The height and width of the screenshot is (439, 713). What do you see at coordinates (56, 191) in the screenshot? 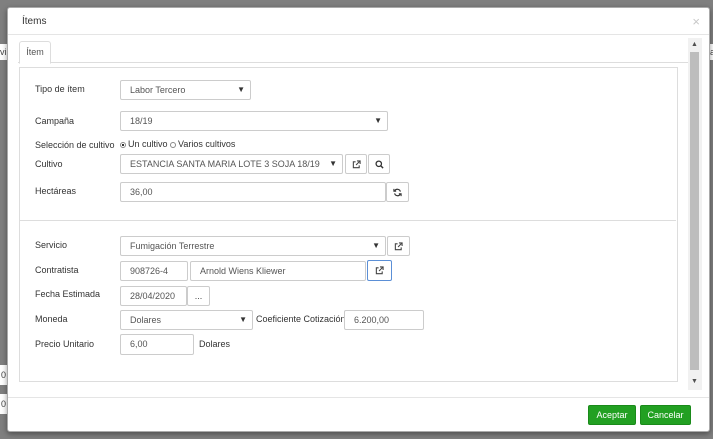
I see `hectareas-label: Hectáreas` at bounding box center [56, 191].